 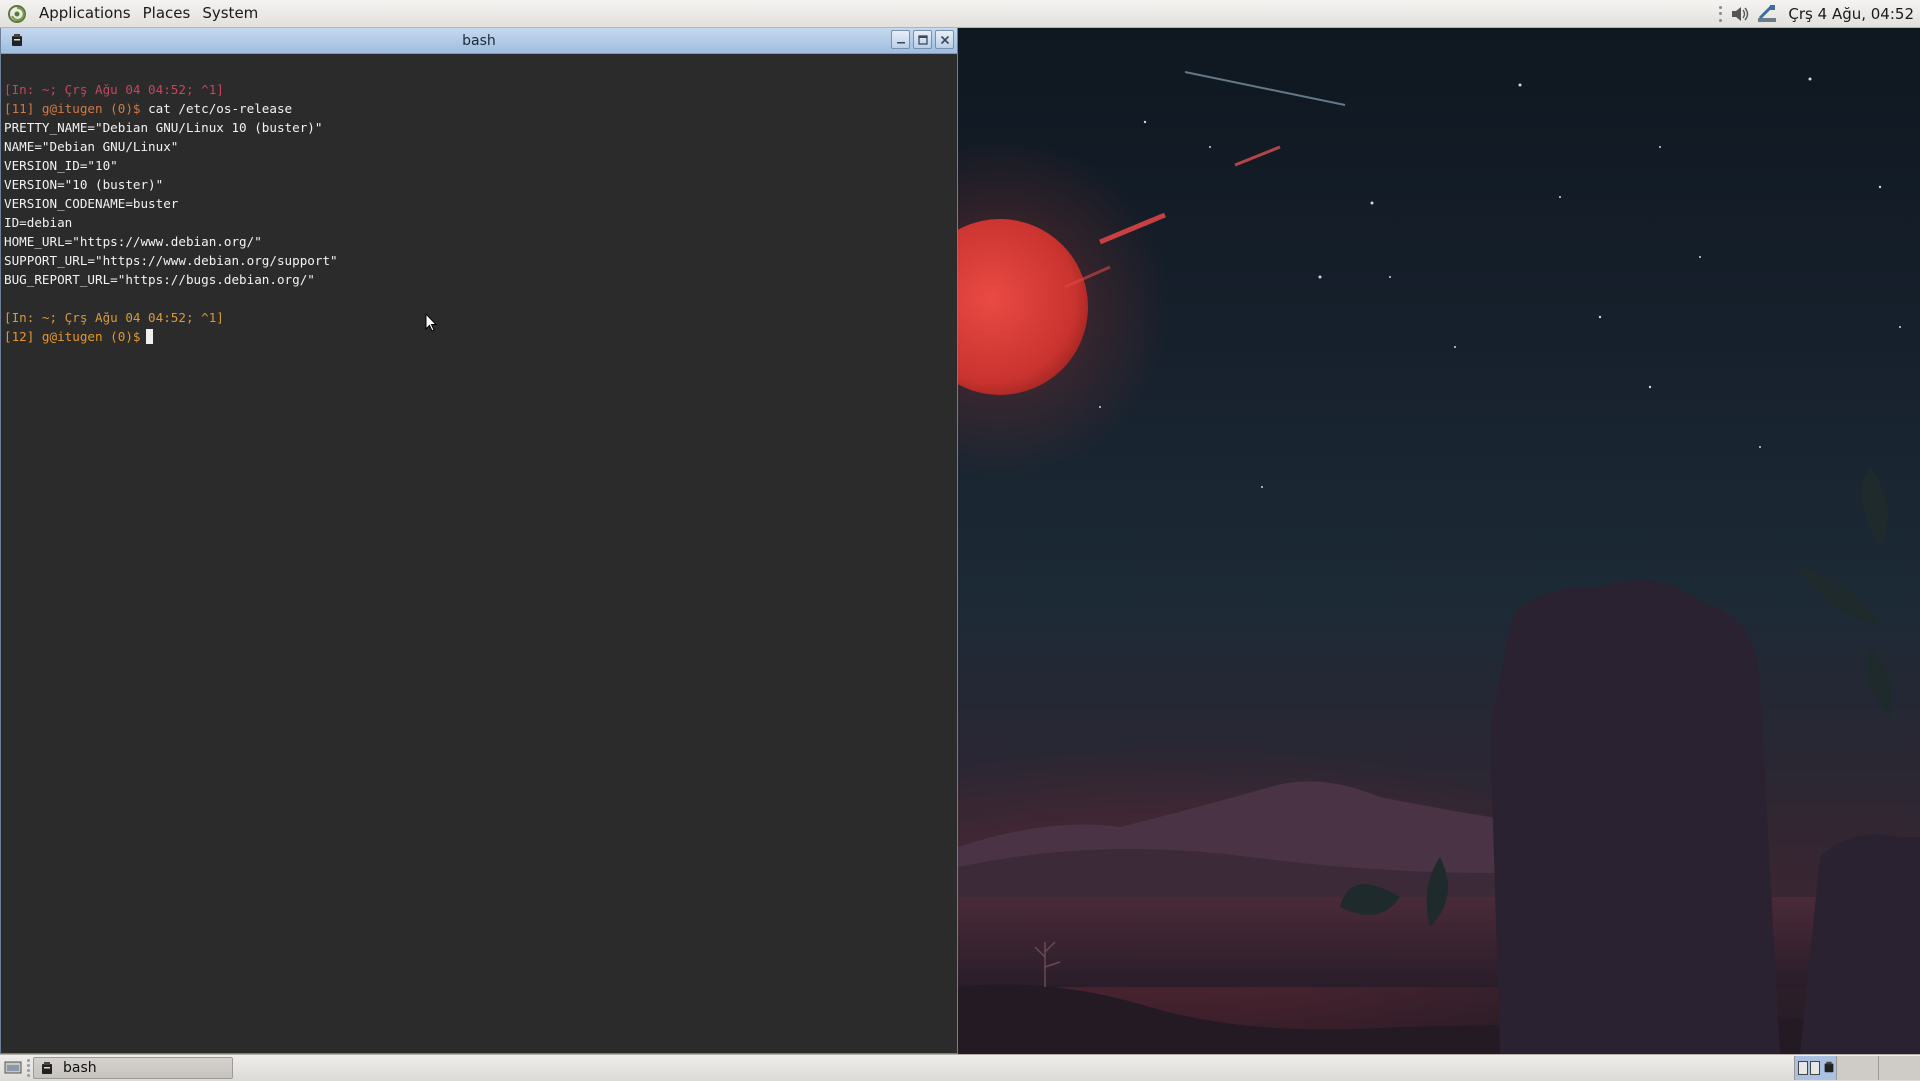 I want to click on taskbar-item-bash: bash, so click(x=133, y=1068).